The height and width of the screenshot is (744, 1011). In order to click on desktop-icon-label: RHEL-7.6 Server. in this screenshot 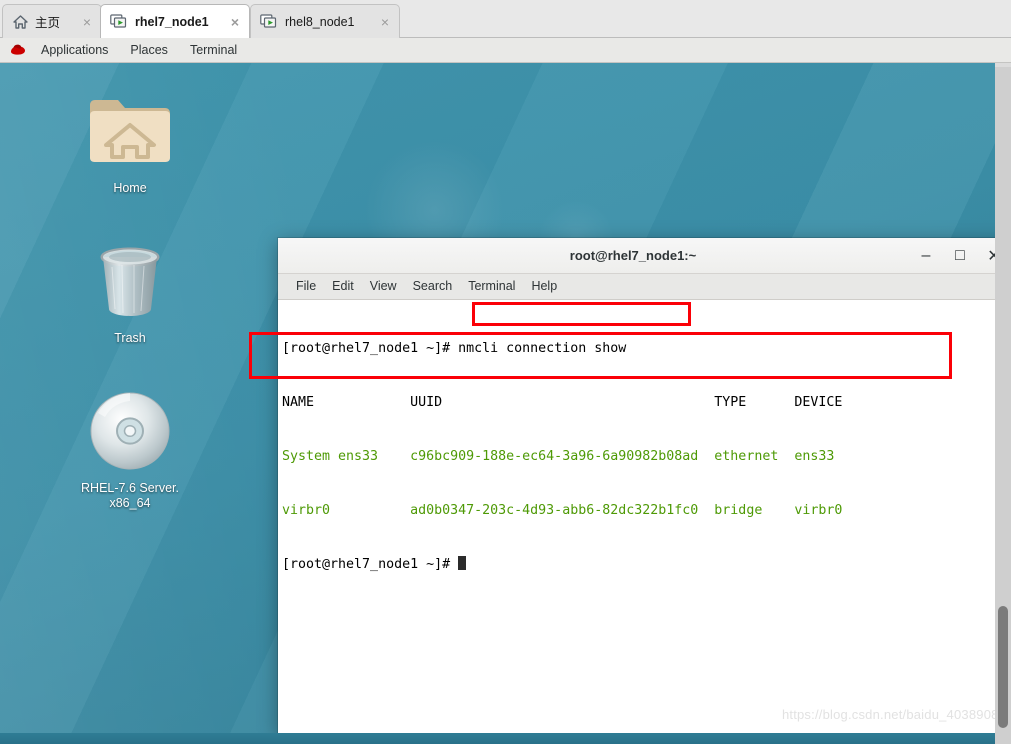, I will do `click(130, 488)`.